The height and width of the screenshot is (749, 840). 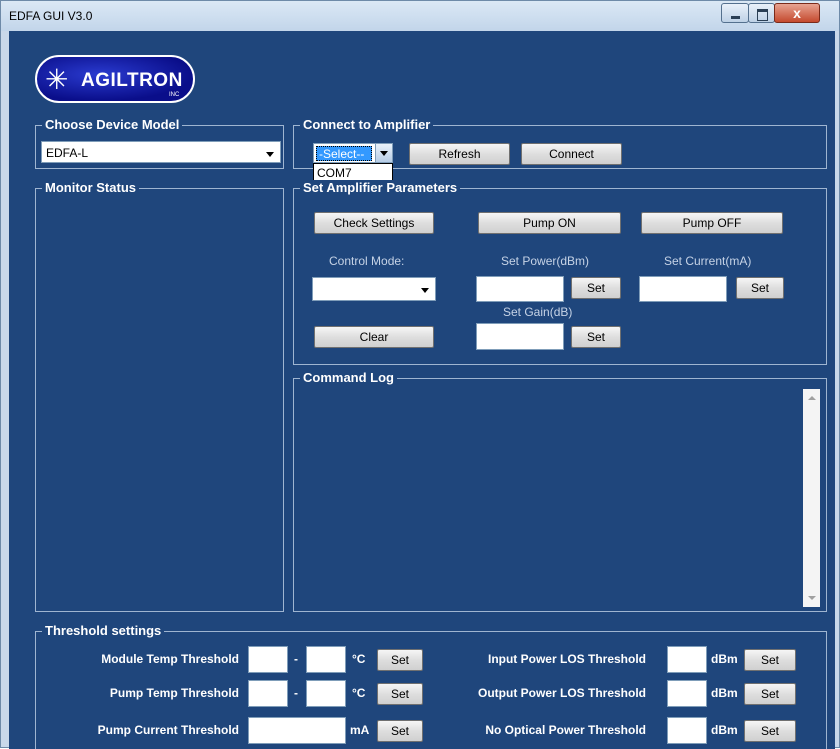 I want to click on set-gain-button: Set, so click(x=596, y=337).